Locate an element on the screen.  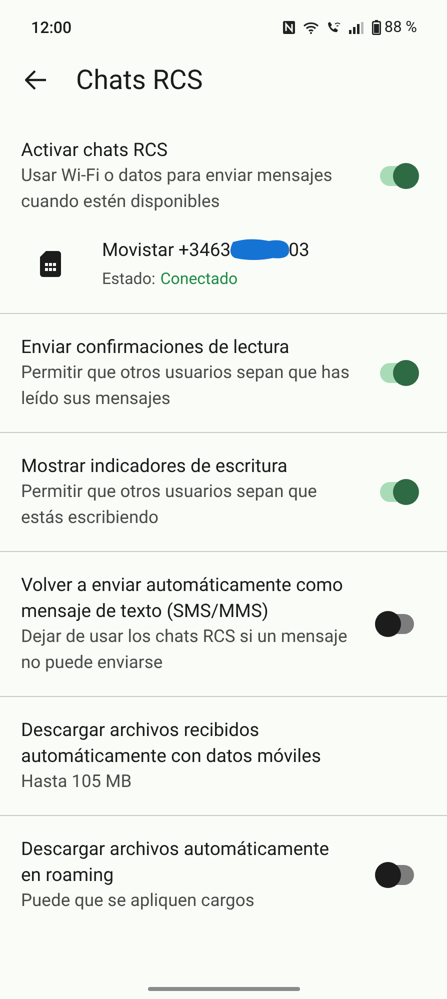
wifi-icon is located at coordinates (311, 28).